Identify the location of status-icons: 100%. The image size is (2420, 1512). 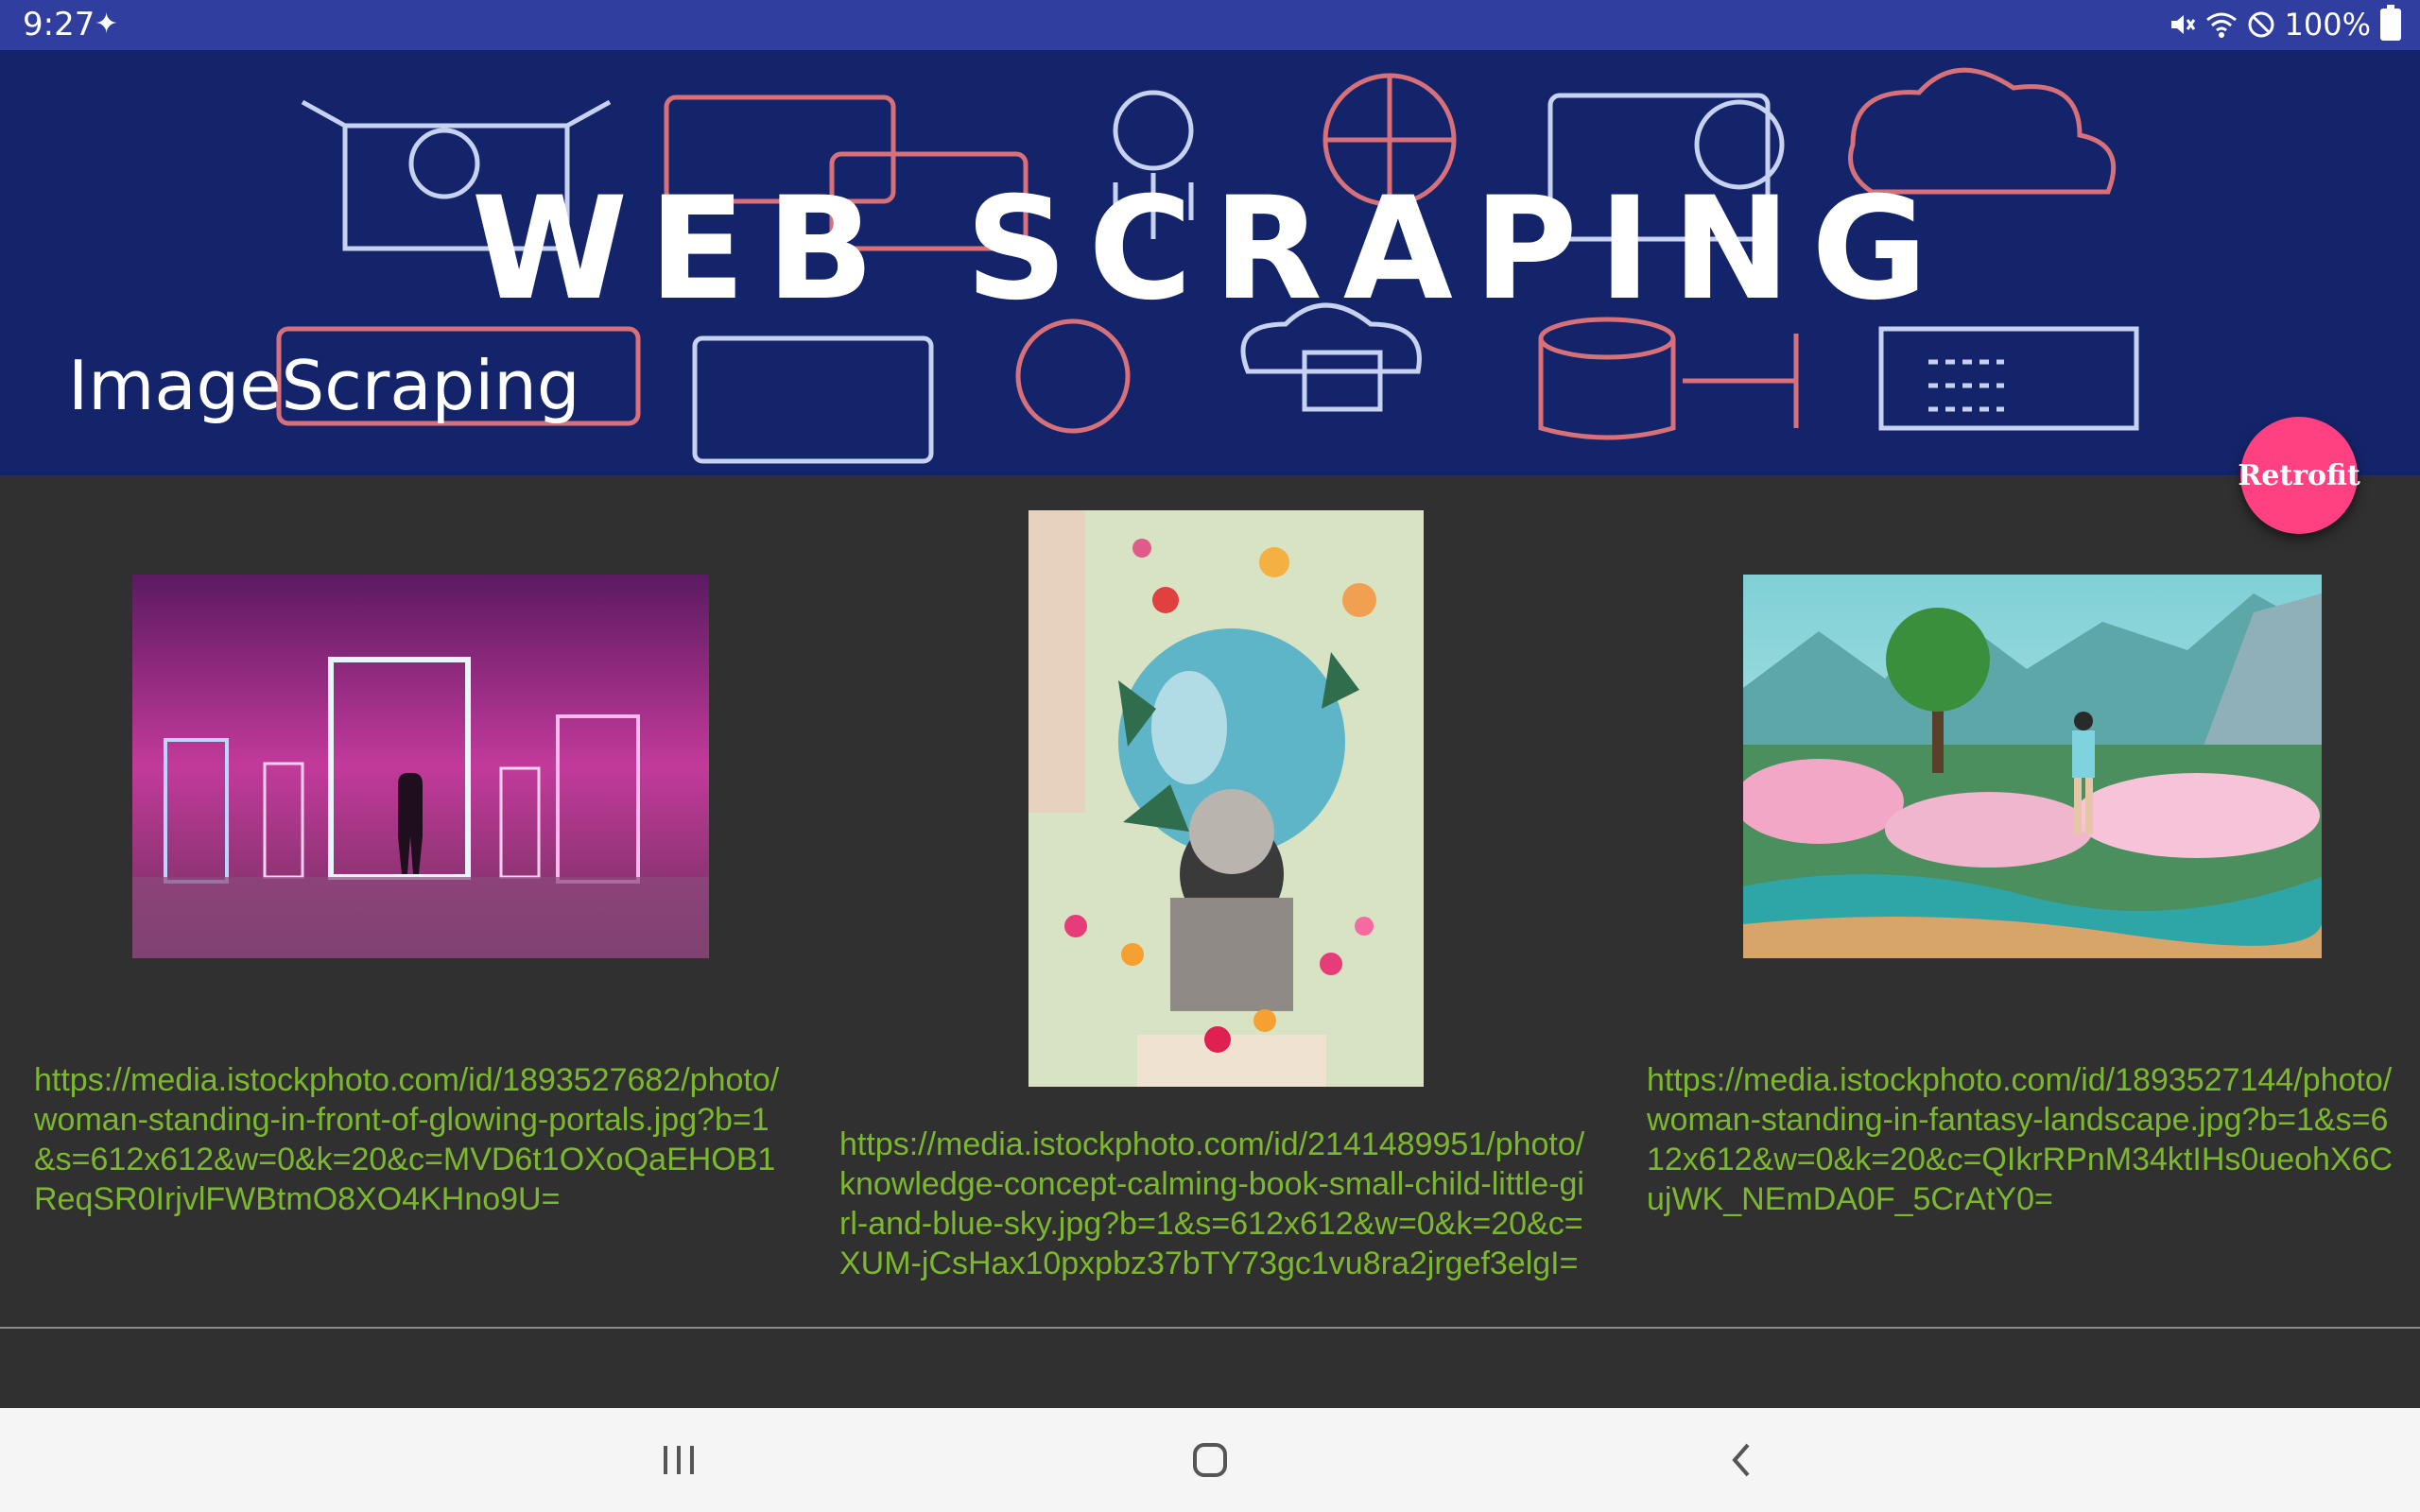
(2284, 24).